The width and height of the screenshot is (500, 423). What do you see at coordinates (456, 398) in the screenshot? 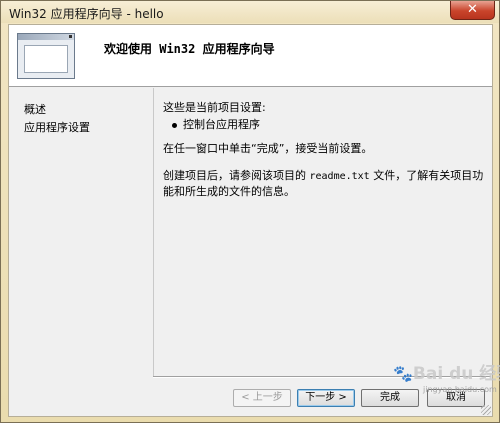
I see `cancel-button: 取消` at bounding box center [456, 398].